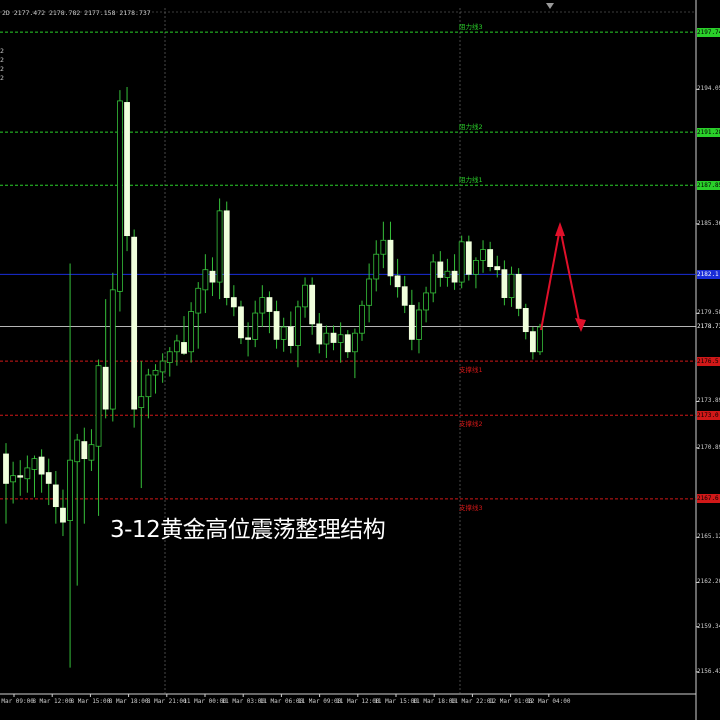 The image size is (720, 720). Describe the element at coordinates (708, 274) in the screenshot. I see `pivot-price-tag: 2182.1` at that location.